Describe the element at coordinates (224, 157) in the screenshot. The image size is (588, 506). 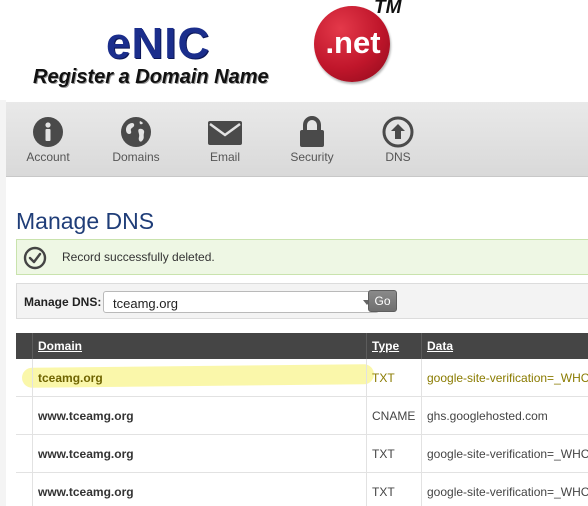
I see `nav-label-email: Email` at that location.